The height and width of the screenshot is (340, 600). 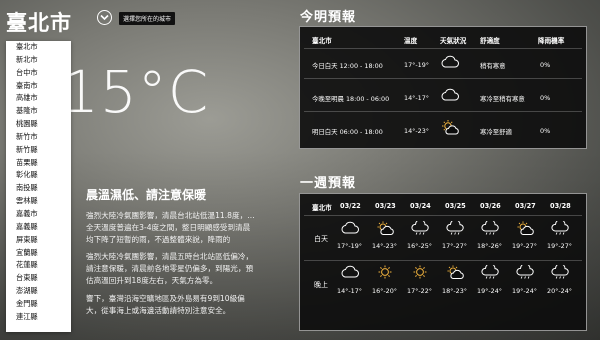 What do you see at coordinates (38, 291) in the screenshot?
I see `city-option: 澎湖縣` at bounding box center [38, 291].